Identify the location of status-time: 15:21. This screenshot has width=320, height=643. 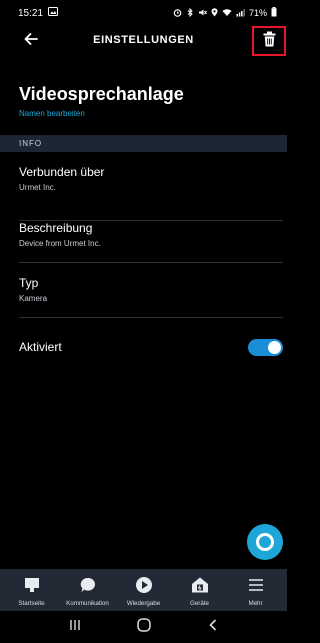
(31, 13).